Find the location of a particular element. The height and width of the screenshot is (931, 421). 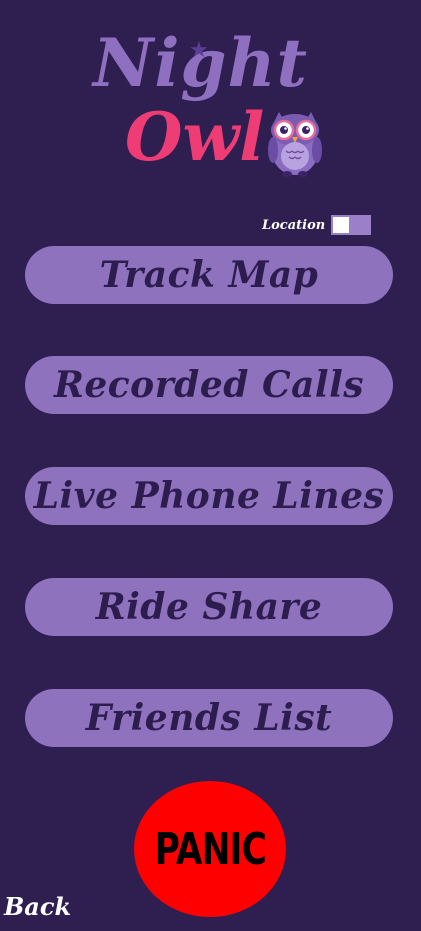

star-icon: ★ is located at coordinates (199, 50).